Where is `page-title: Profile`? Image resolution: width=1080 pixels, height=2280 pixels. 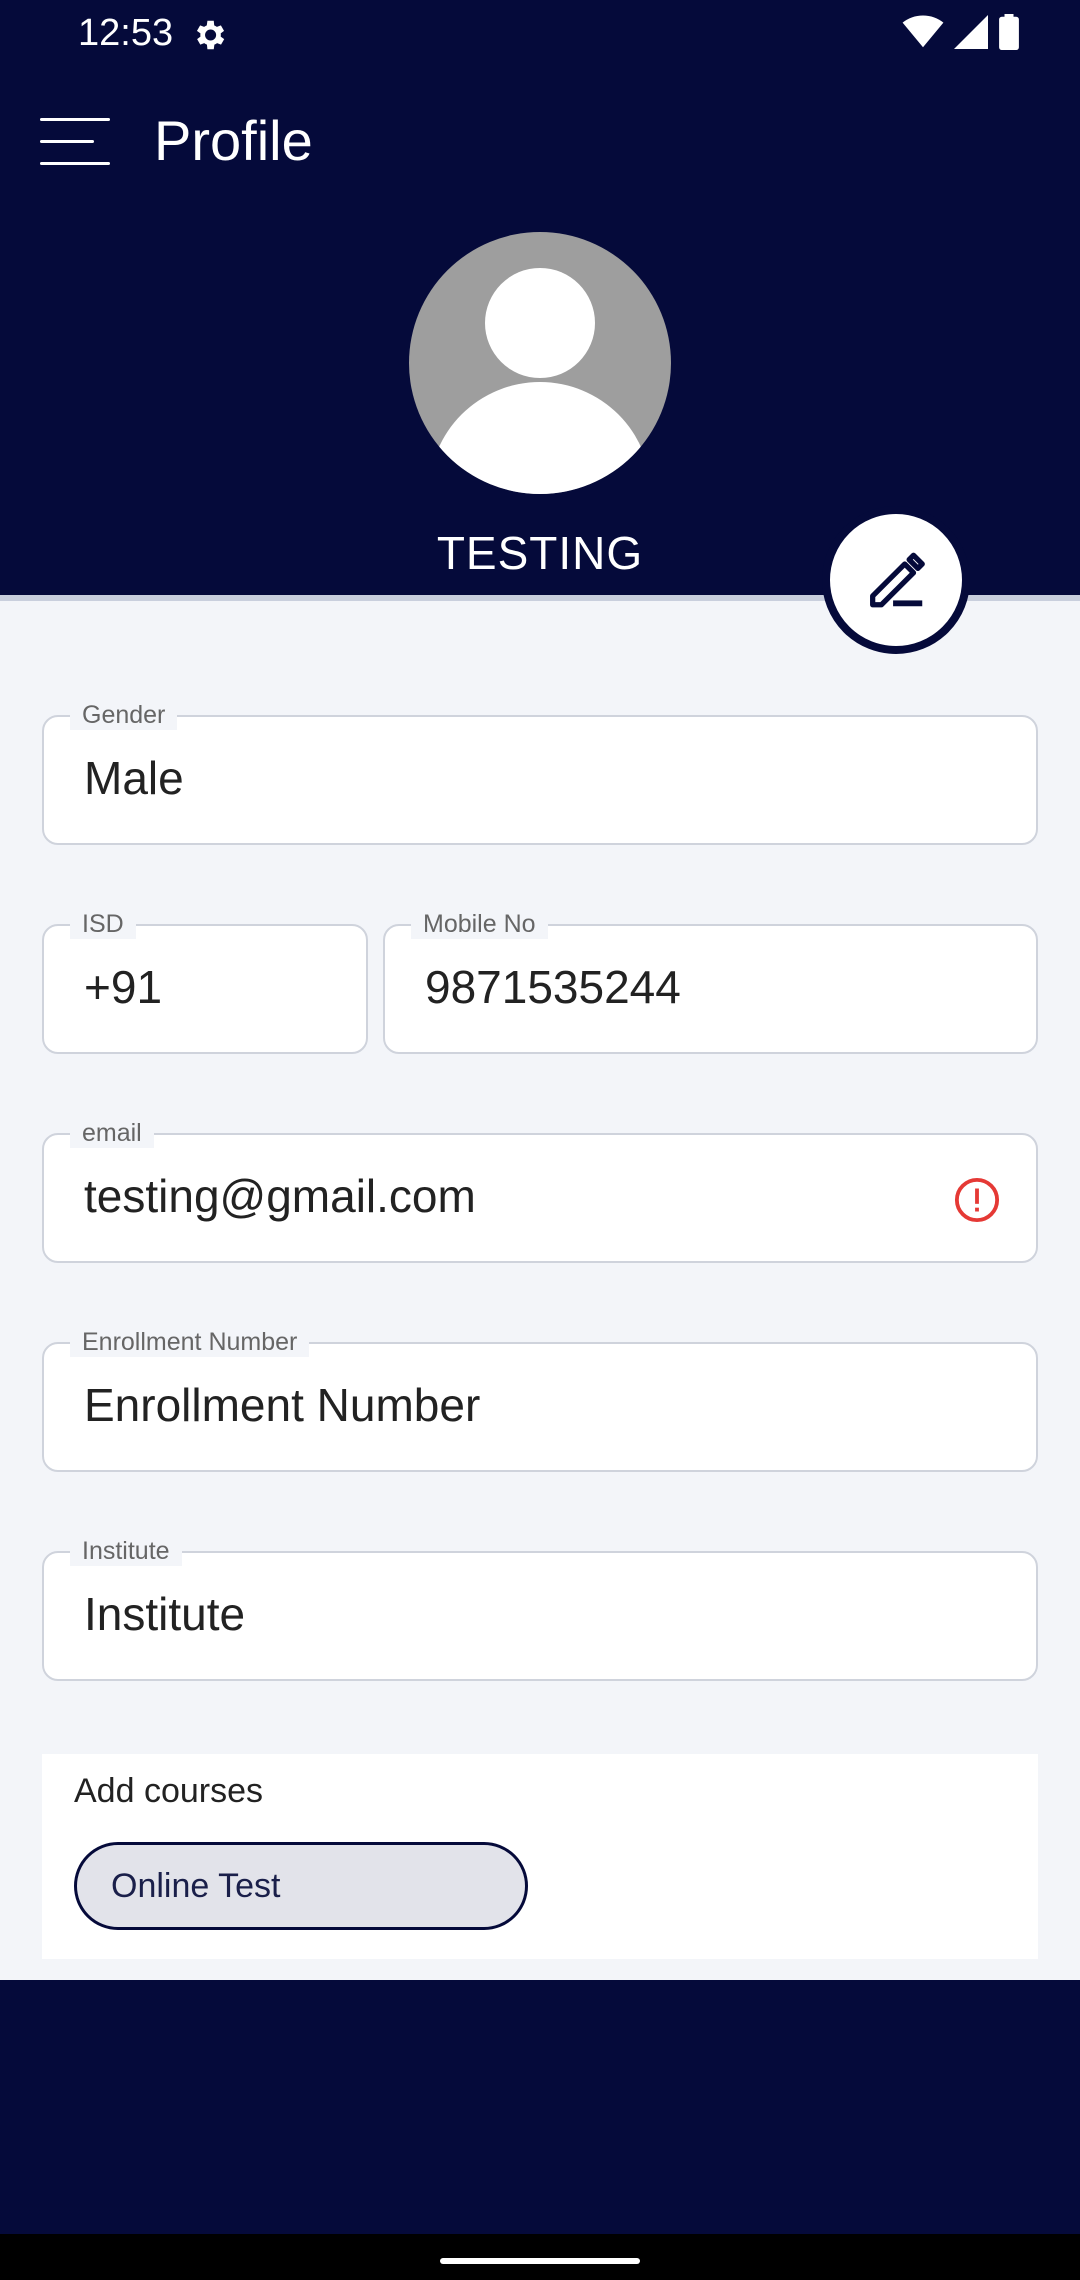
page-title: Profile is located at coordinates (233, 140).